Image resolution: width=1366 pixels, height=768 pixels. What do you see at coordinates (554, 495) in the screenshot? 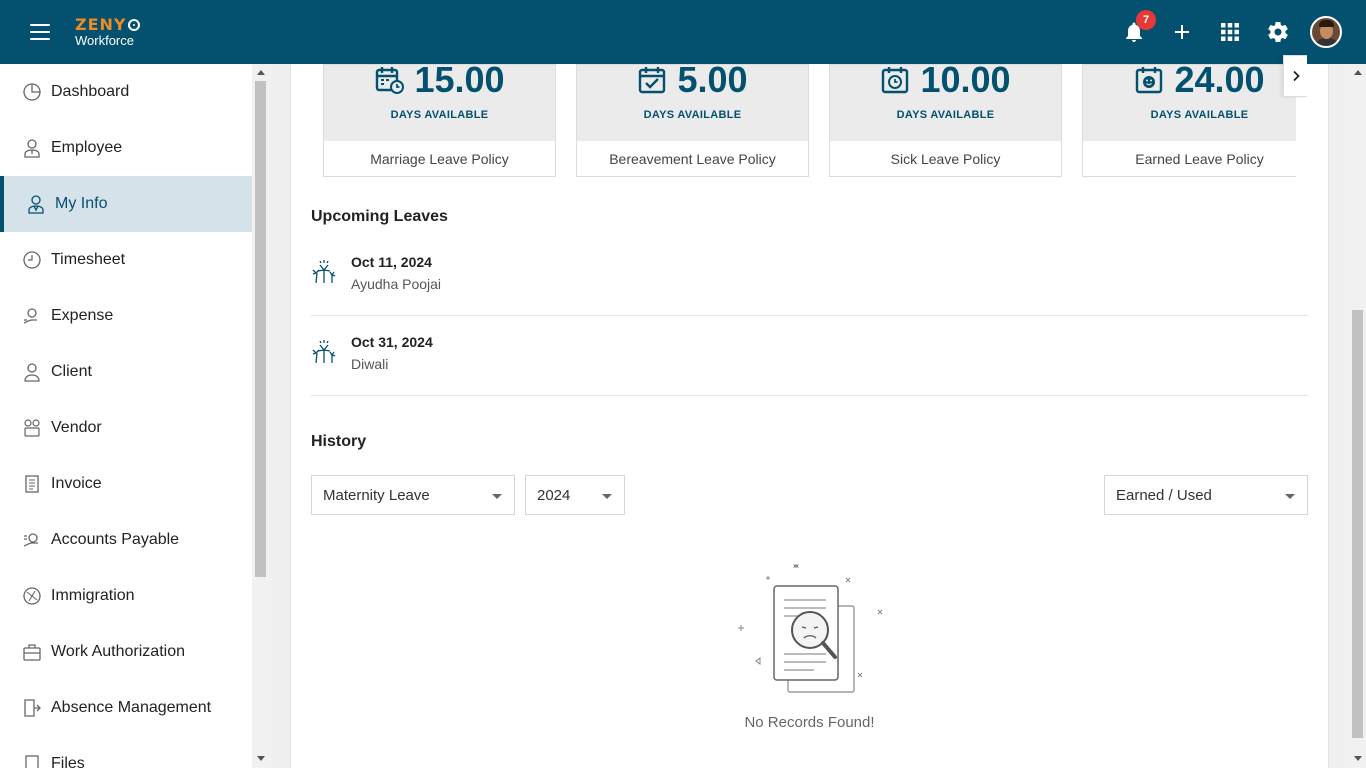
I see `year-value: 2024` at bounding box center [554, 495].